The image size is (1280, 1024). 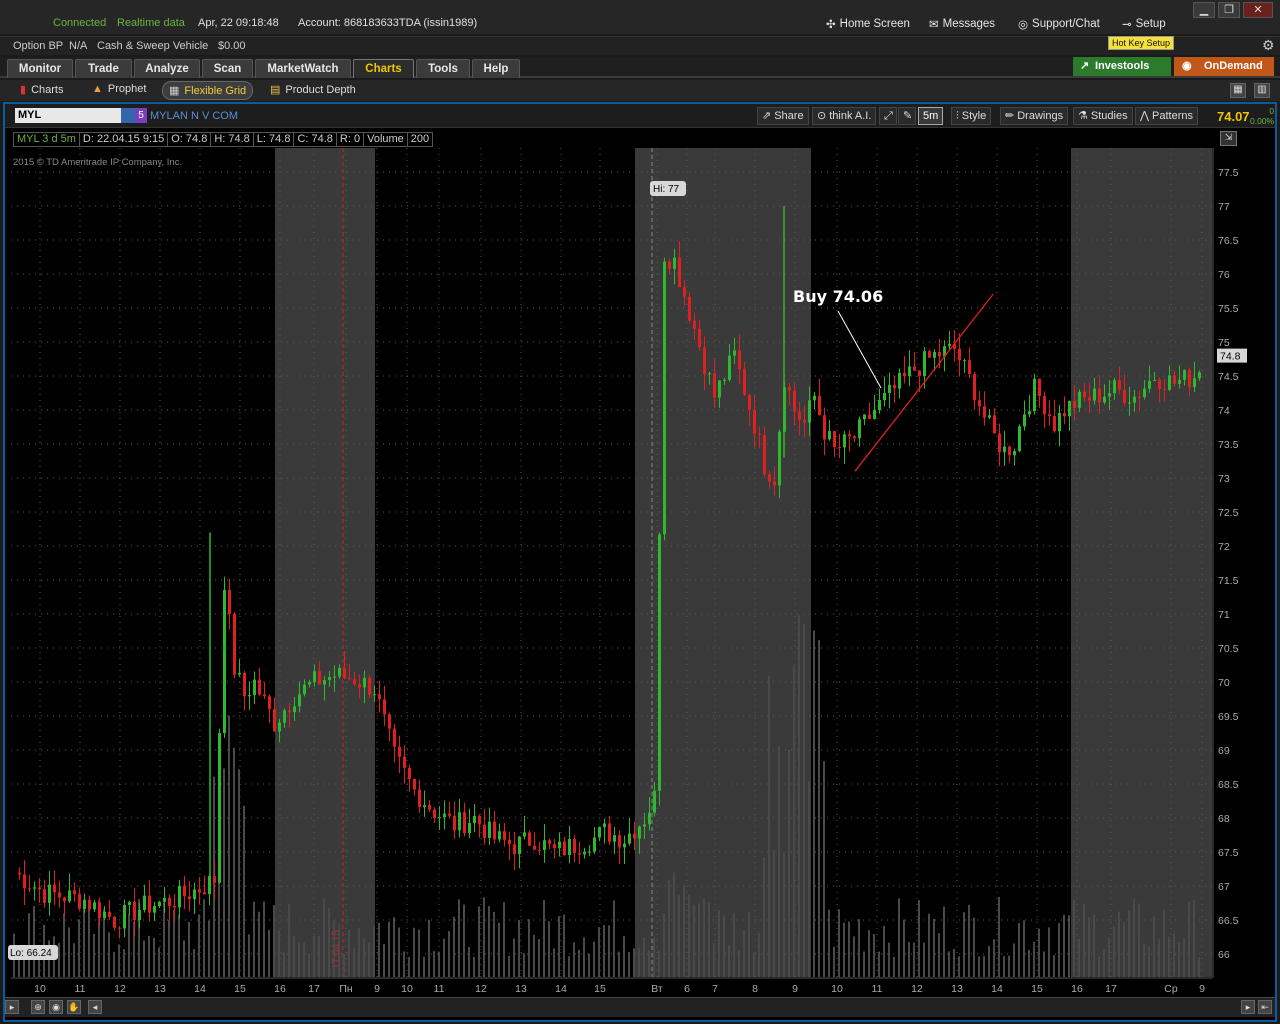 What do you see at coordinates (38, 1007) in the screenshot?
I see `zoom-in-icon: ⊕` at bounding box center [38, 1007].